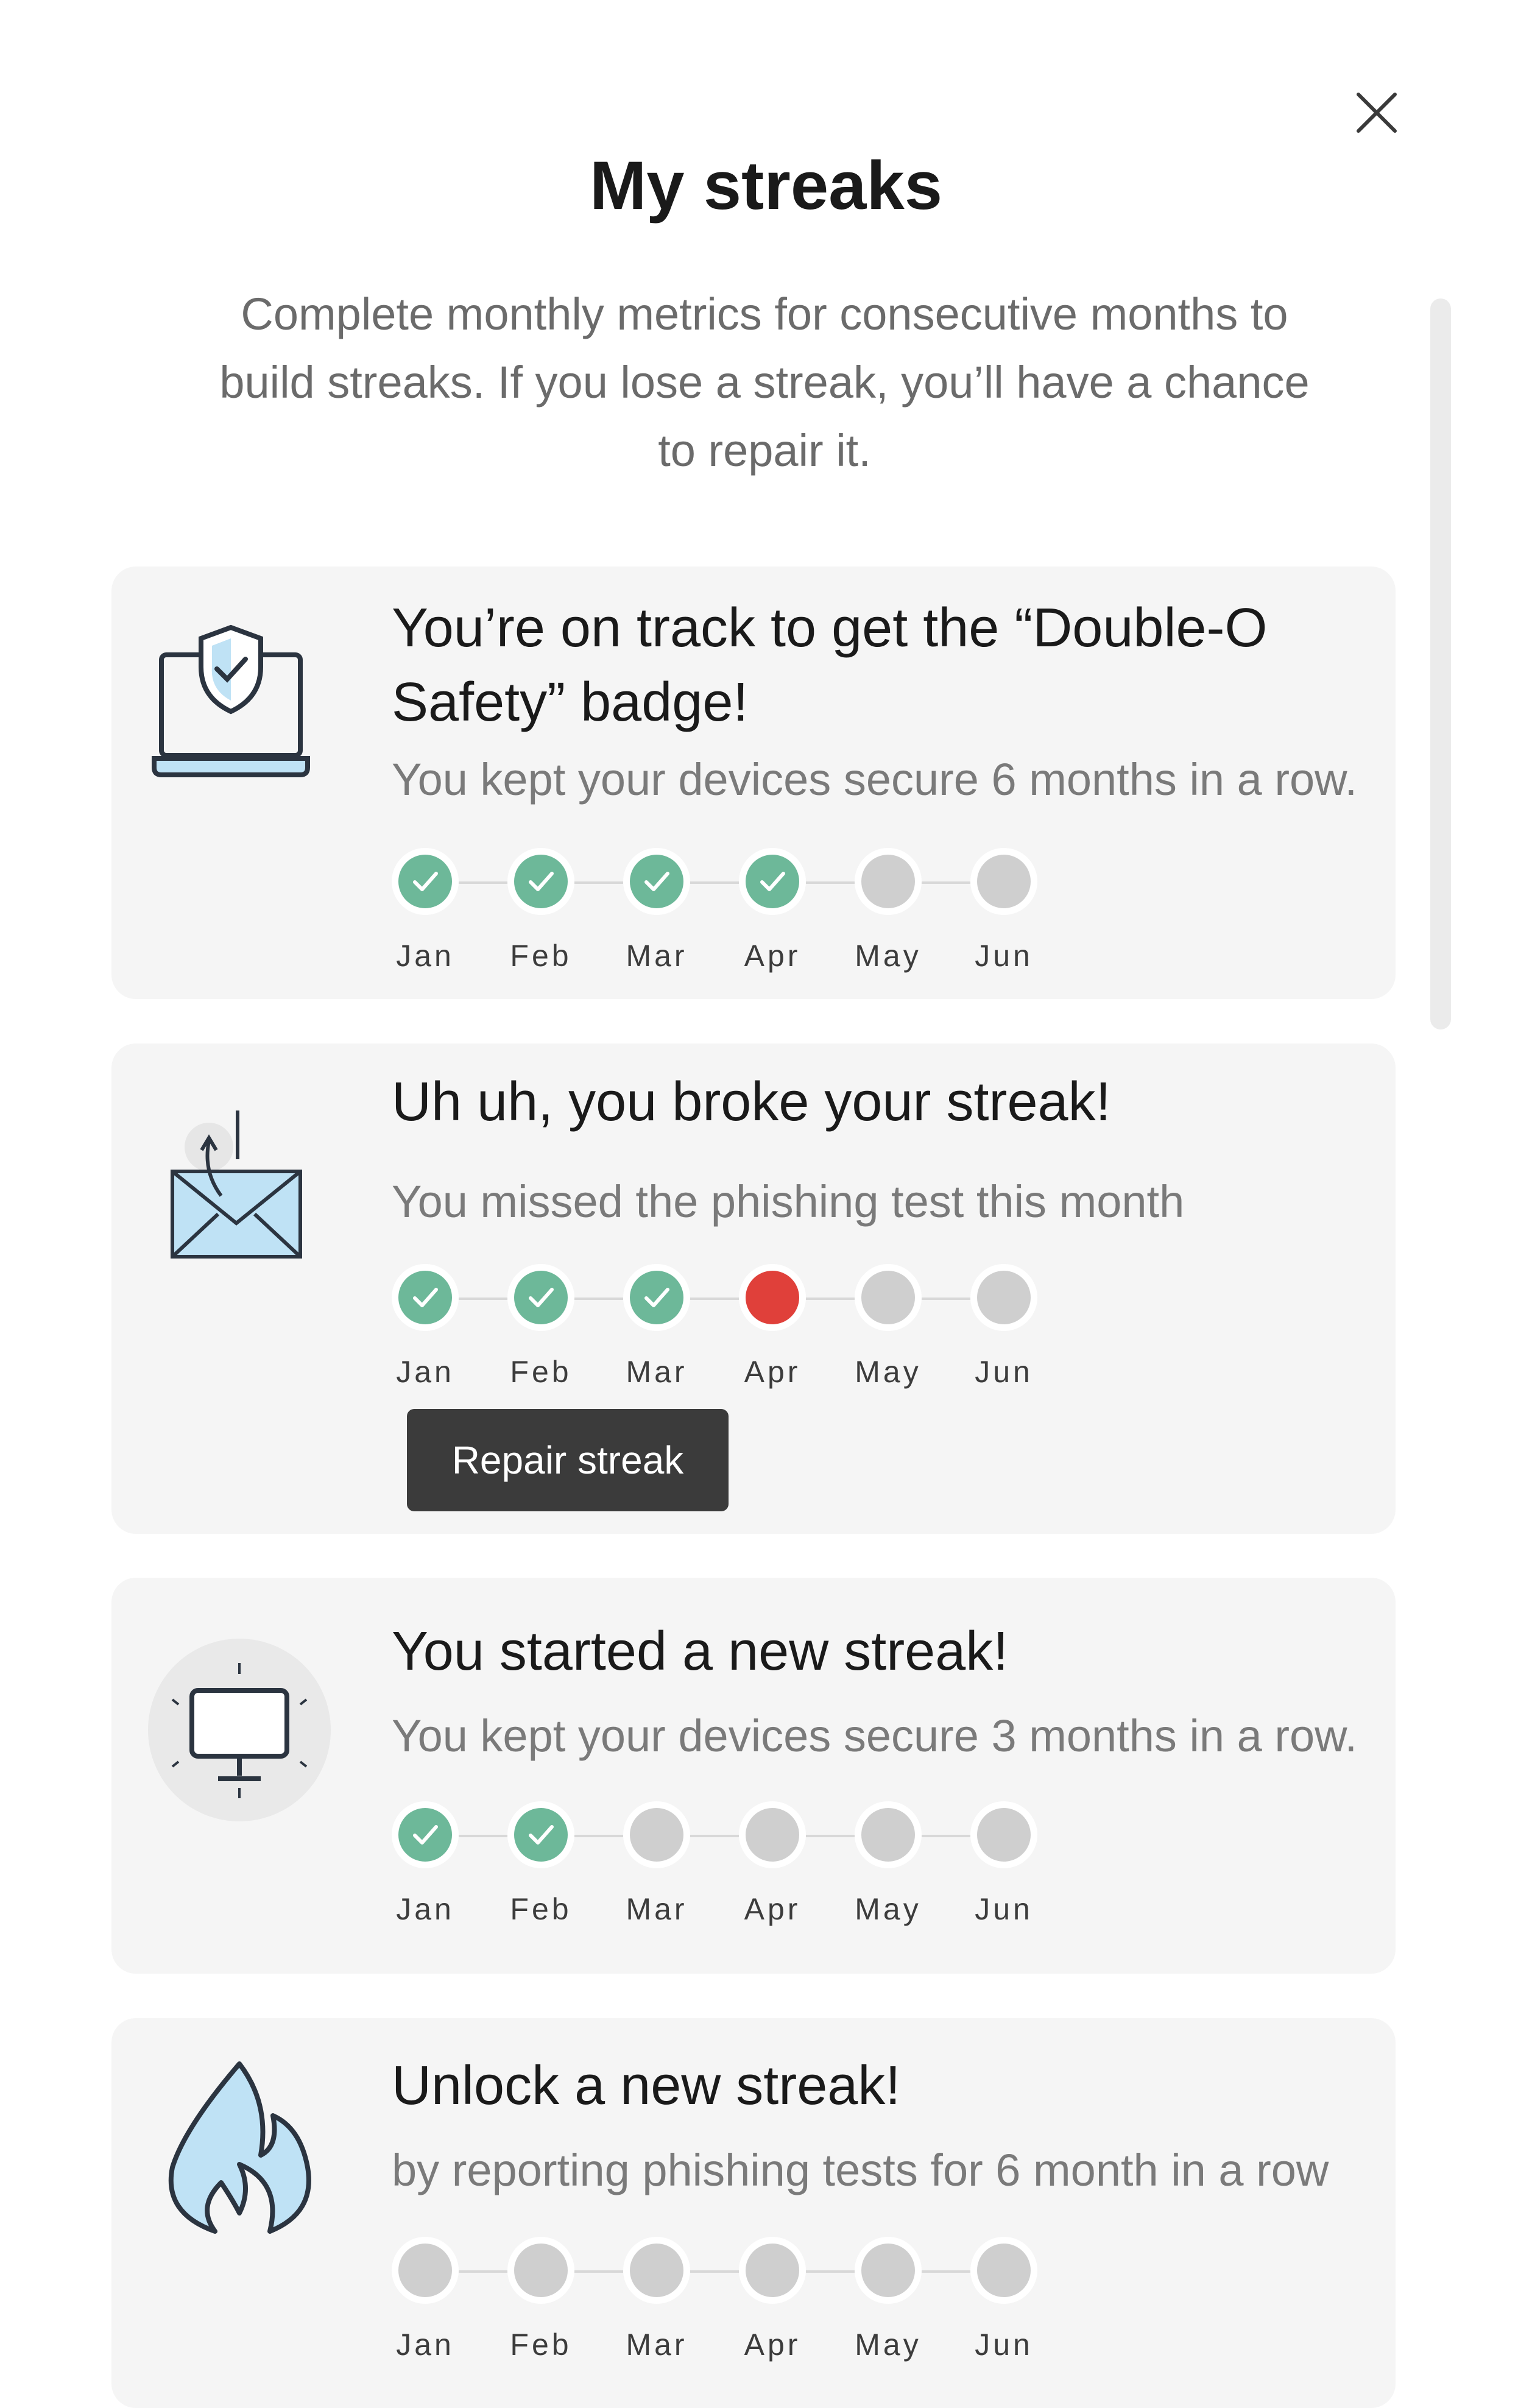  Describe the element at coordinates (646, 2085) in the screenshot. I see `card-title: Unlock a new streak!` at that location.